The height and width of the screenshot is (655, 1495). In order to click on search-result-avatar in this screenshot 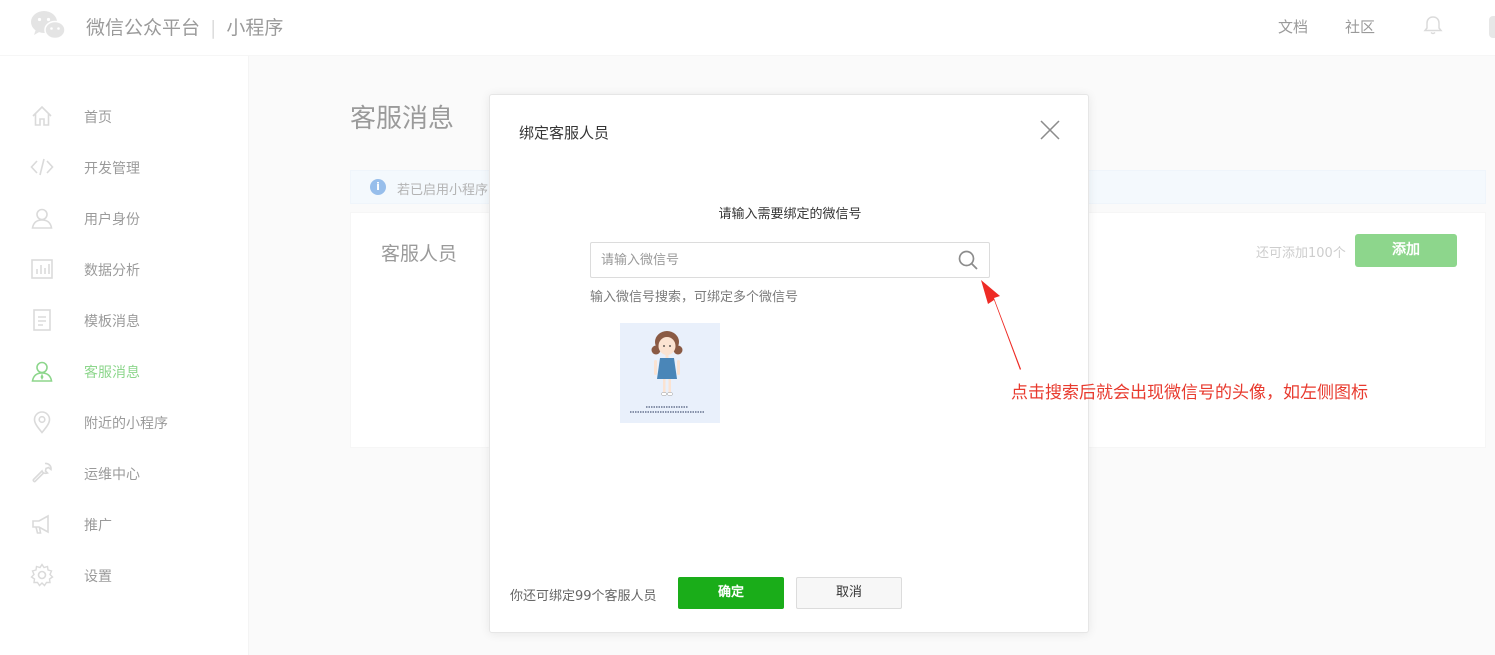, I will do `click(670, 373)`.